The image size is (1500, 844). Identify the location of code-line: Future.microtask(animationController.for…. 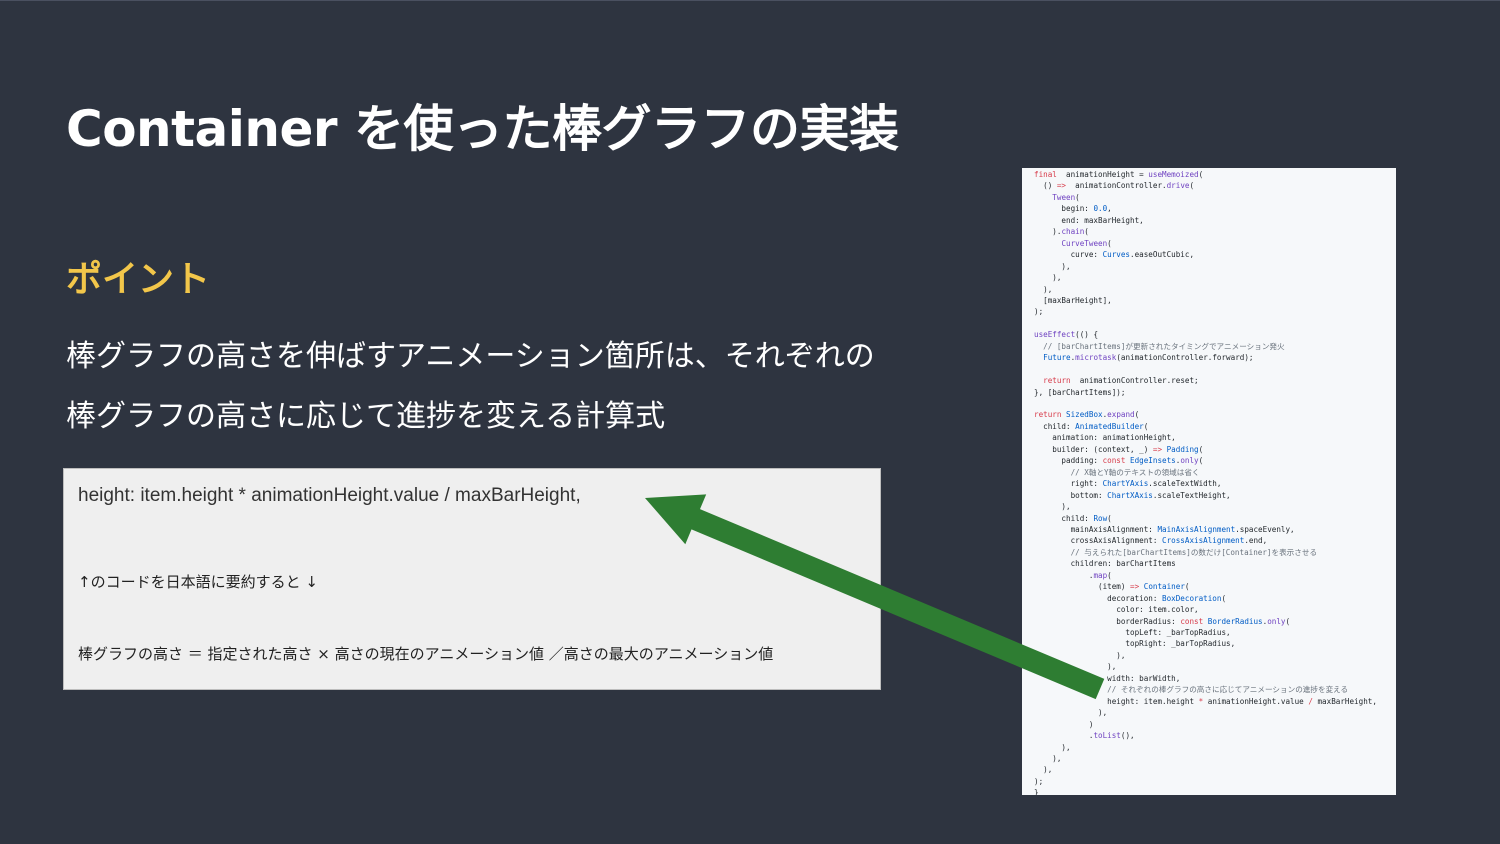
(1143, 357).